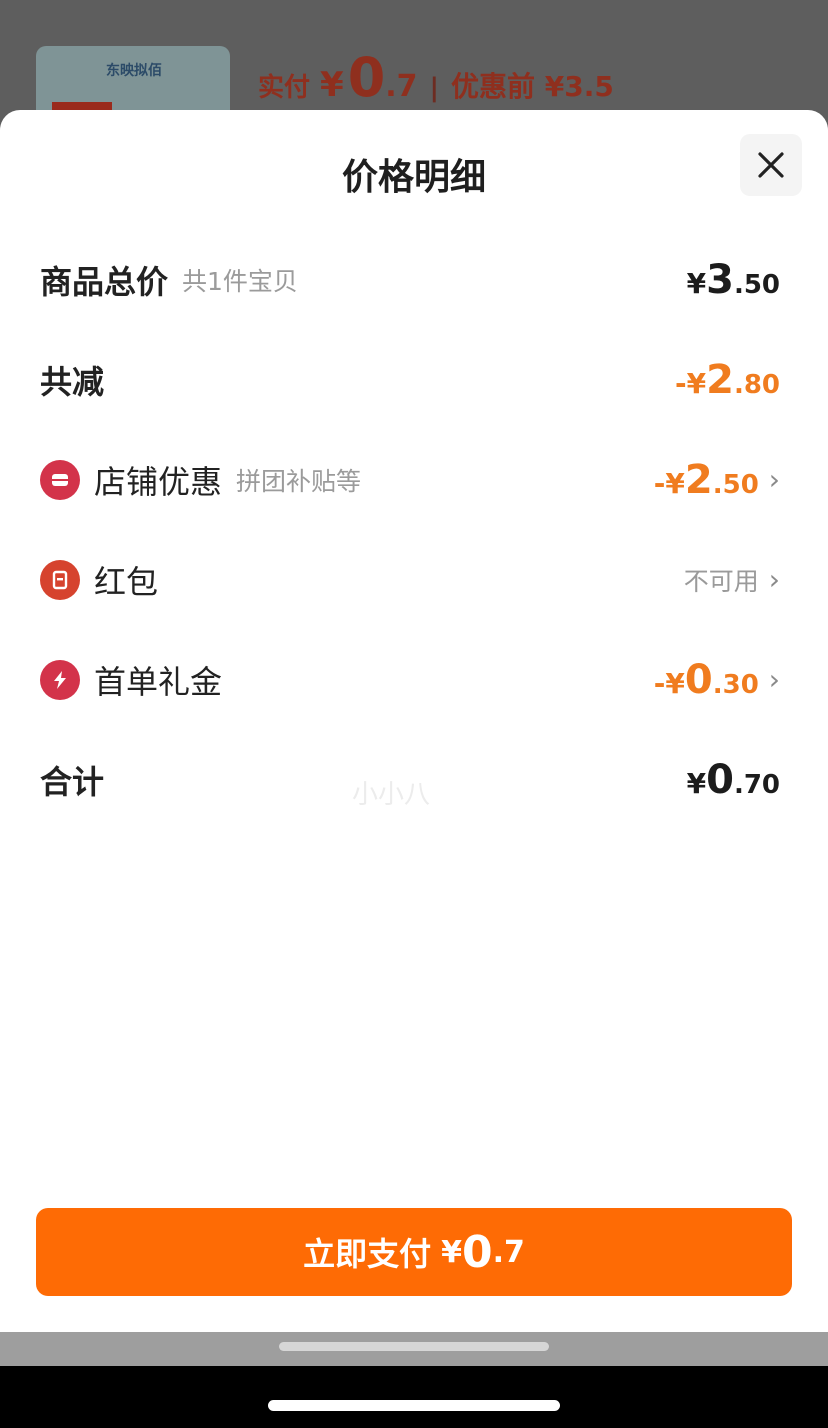  Describe the element at coordinates (158, 482) in the screenshot. I see `store-discount-label: 店铺优惠` at that location.